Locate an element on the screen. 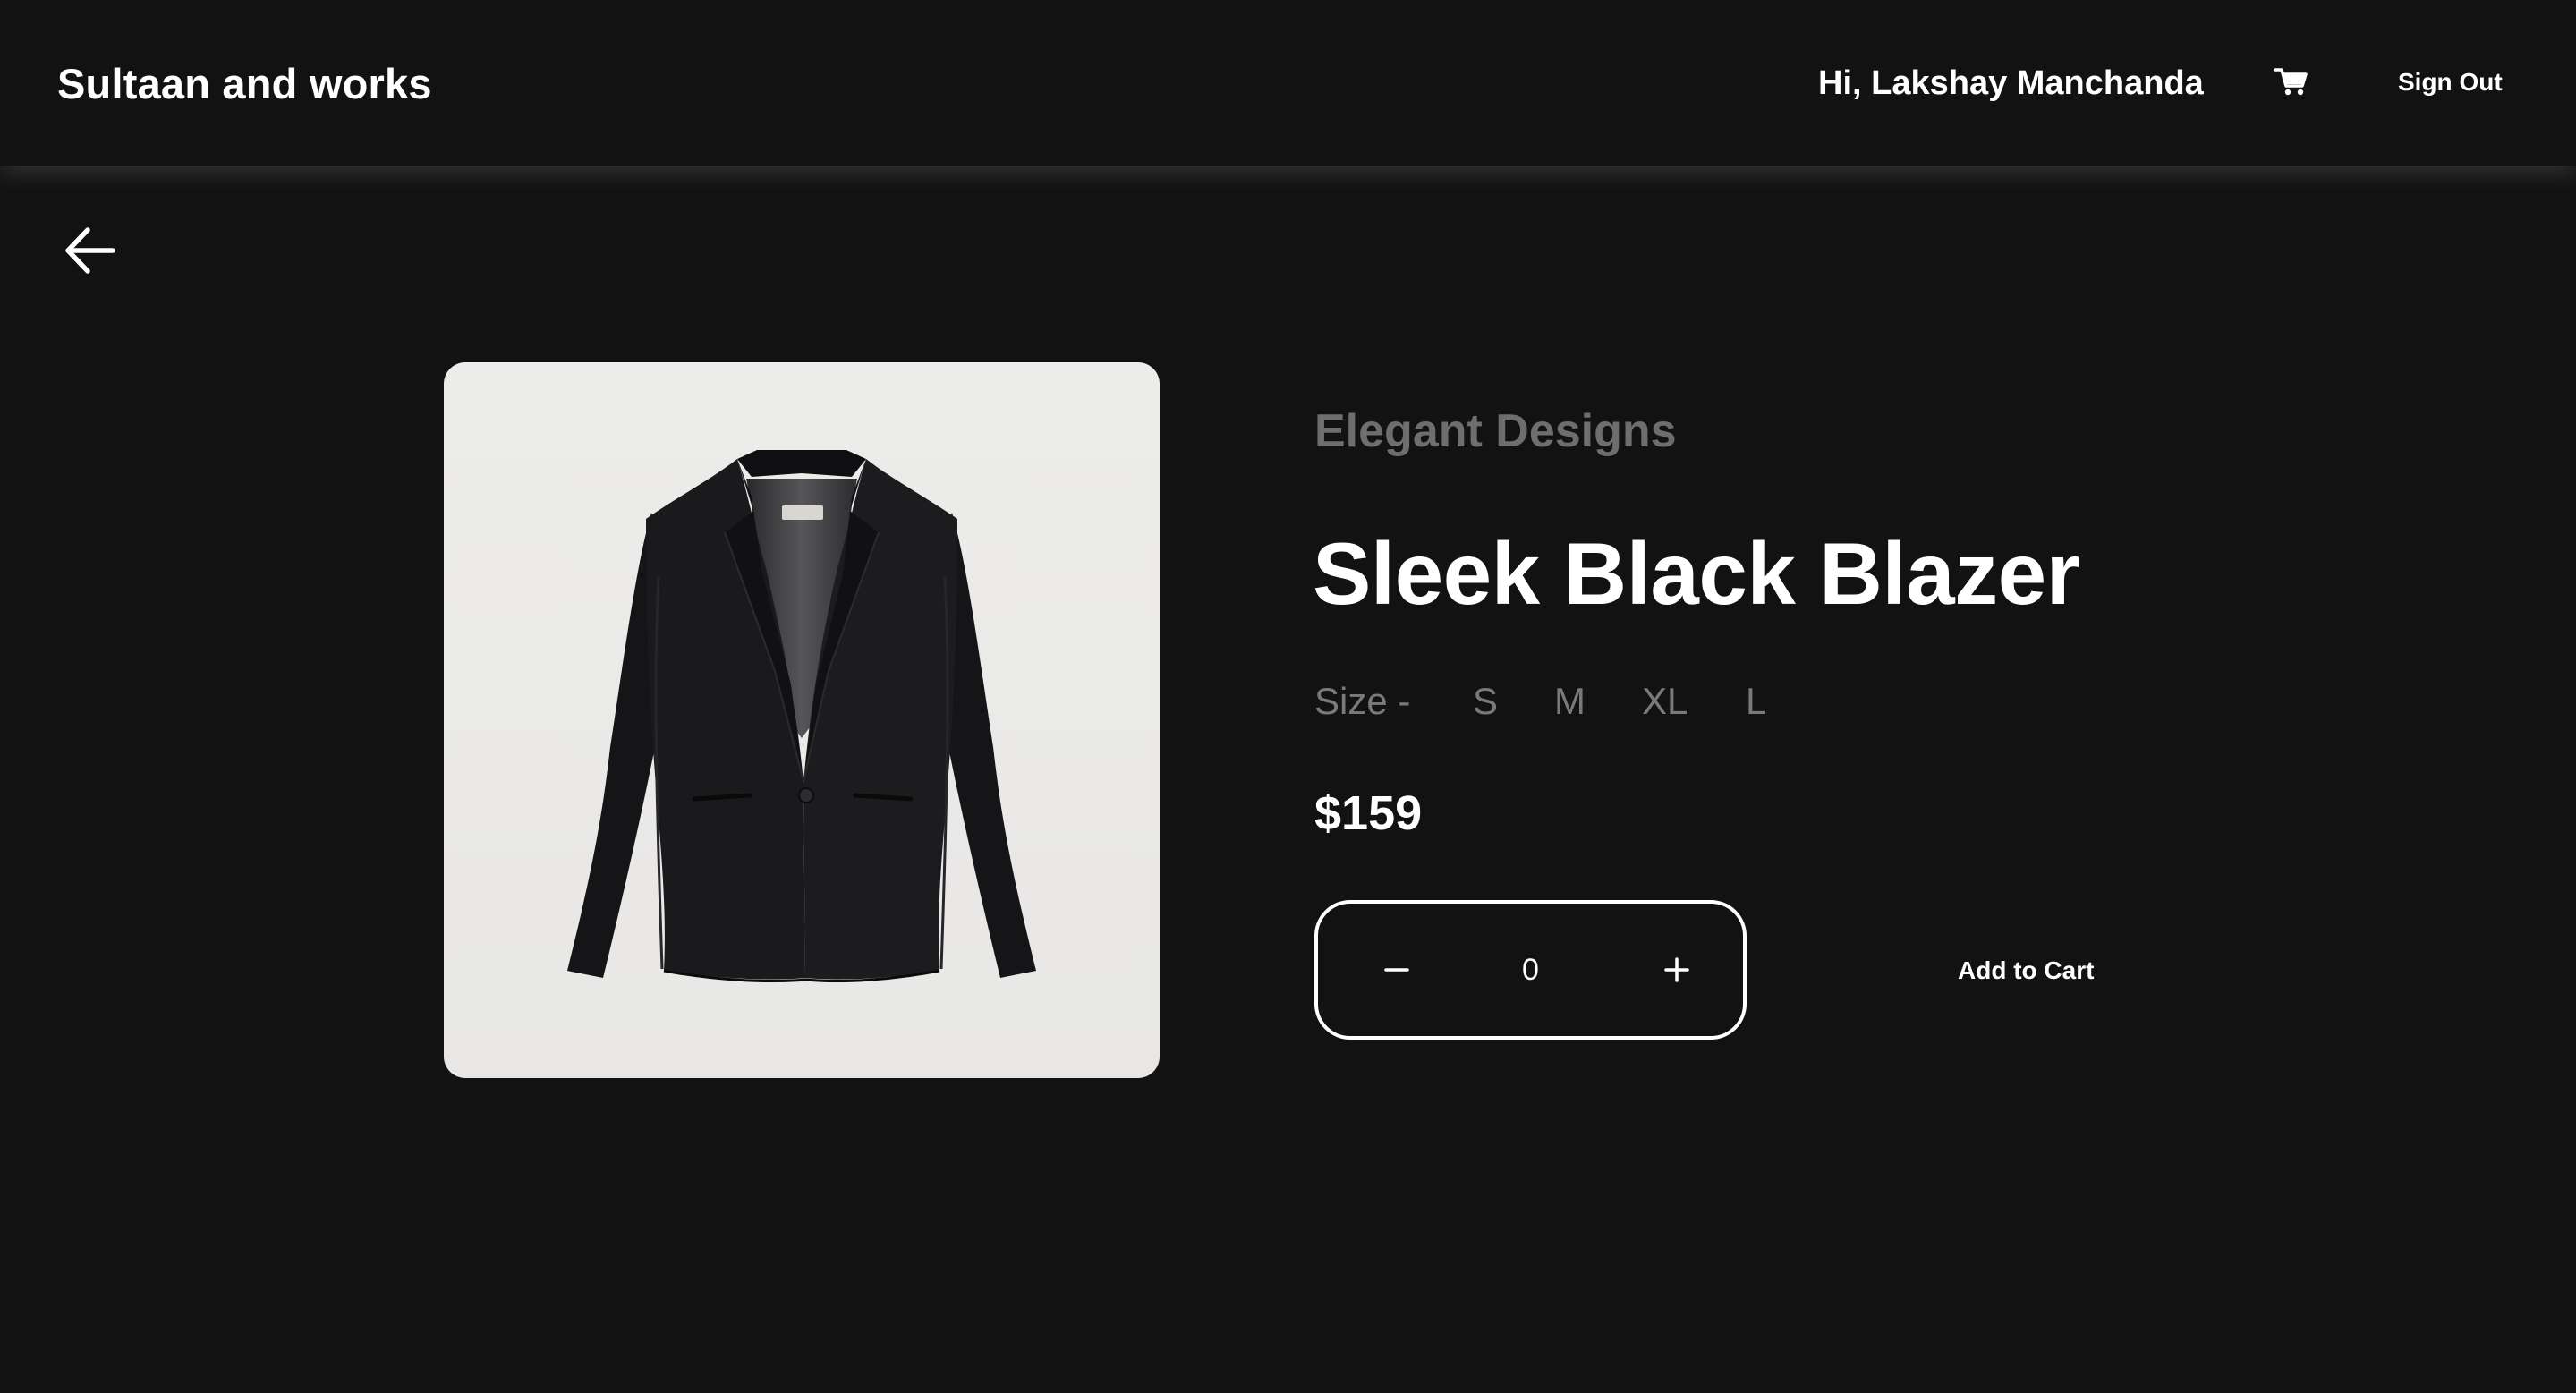  size-option-l: L is located at coordinates (1756, 701).